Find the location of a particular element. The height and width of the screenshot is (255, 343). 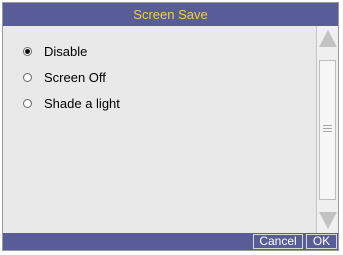

ok-button: OK is located at coordinates (321, 241).